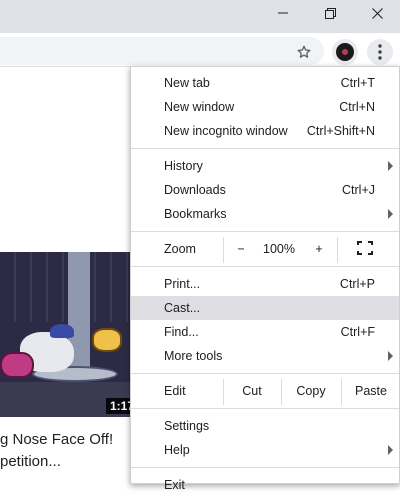  I want to click on menu-item-exit: Exit, so click(265, 484).